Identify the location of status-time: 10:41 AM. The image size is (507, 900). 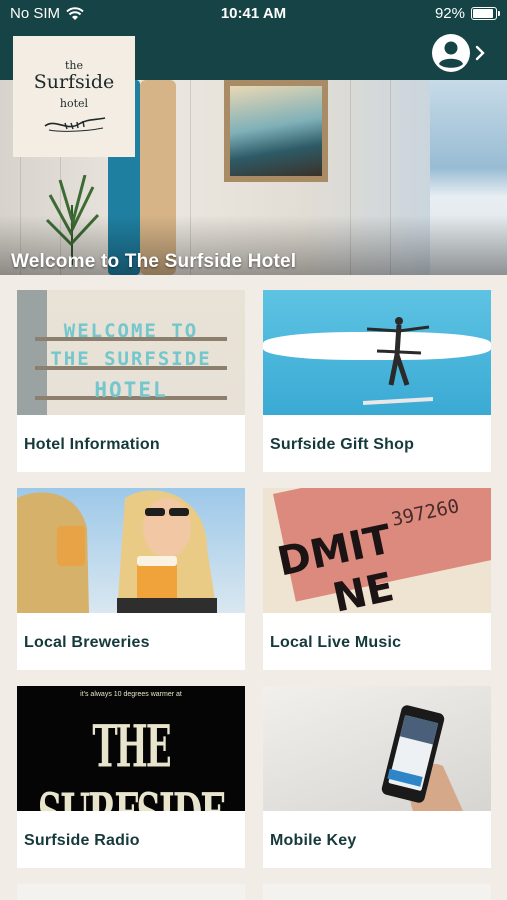
(253, 13).